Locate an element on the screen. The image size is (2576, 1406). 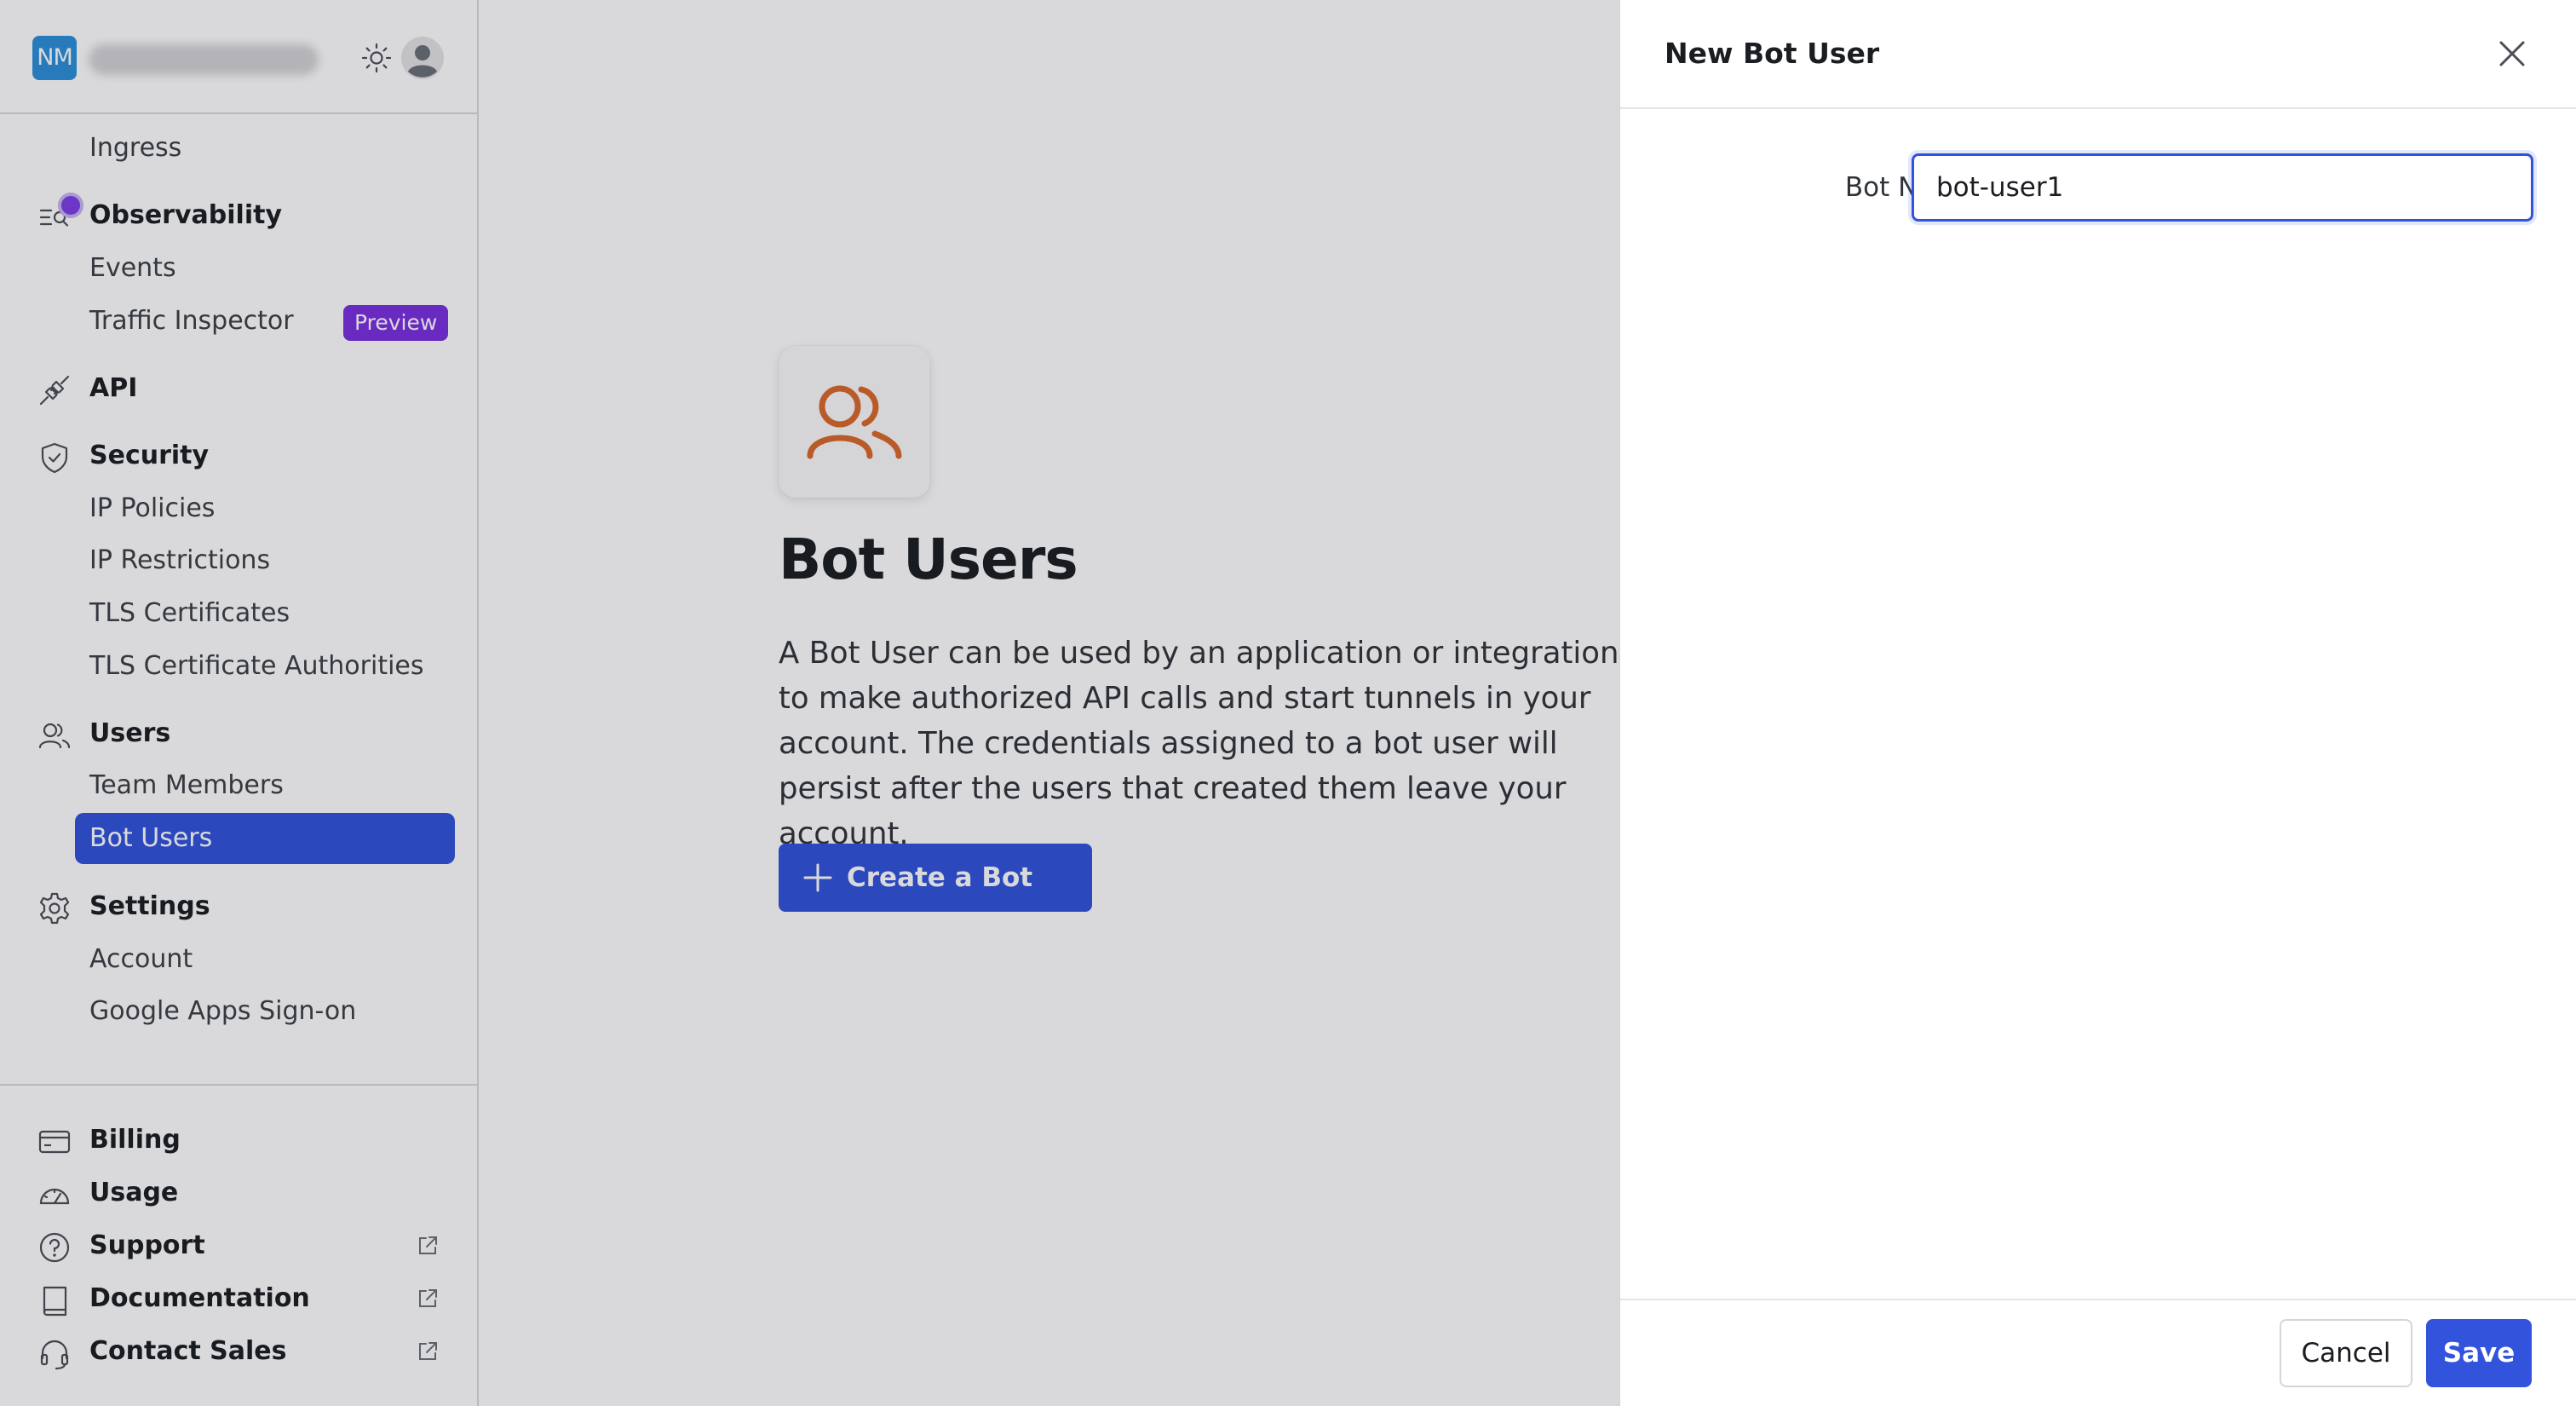
bot-name-input is located at coordinates (2222, 187).